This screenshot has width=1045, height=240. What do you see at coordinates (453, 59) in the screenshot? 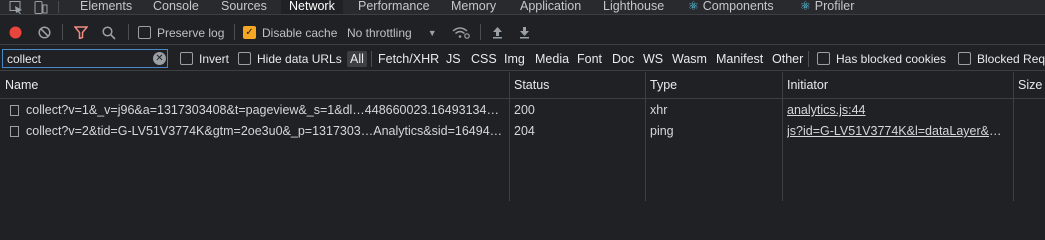
I see `type-filter-js: JS` at bounding box center [453, 59].